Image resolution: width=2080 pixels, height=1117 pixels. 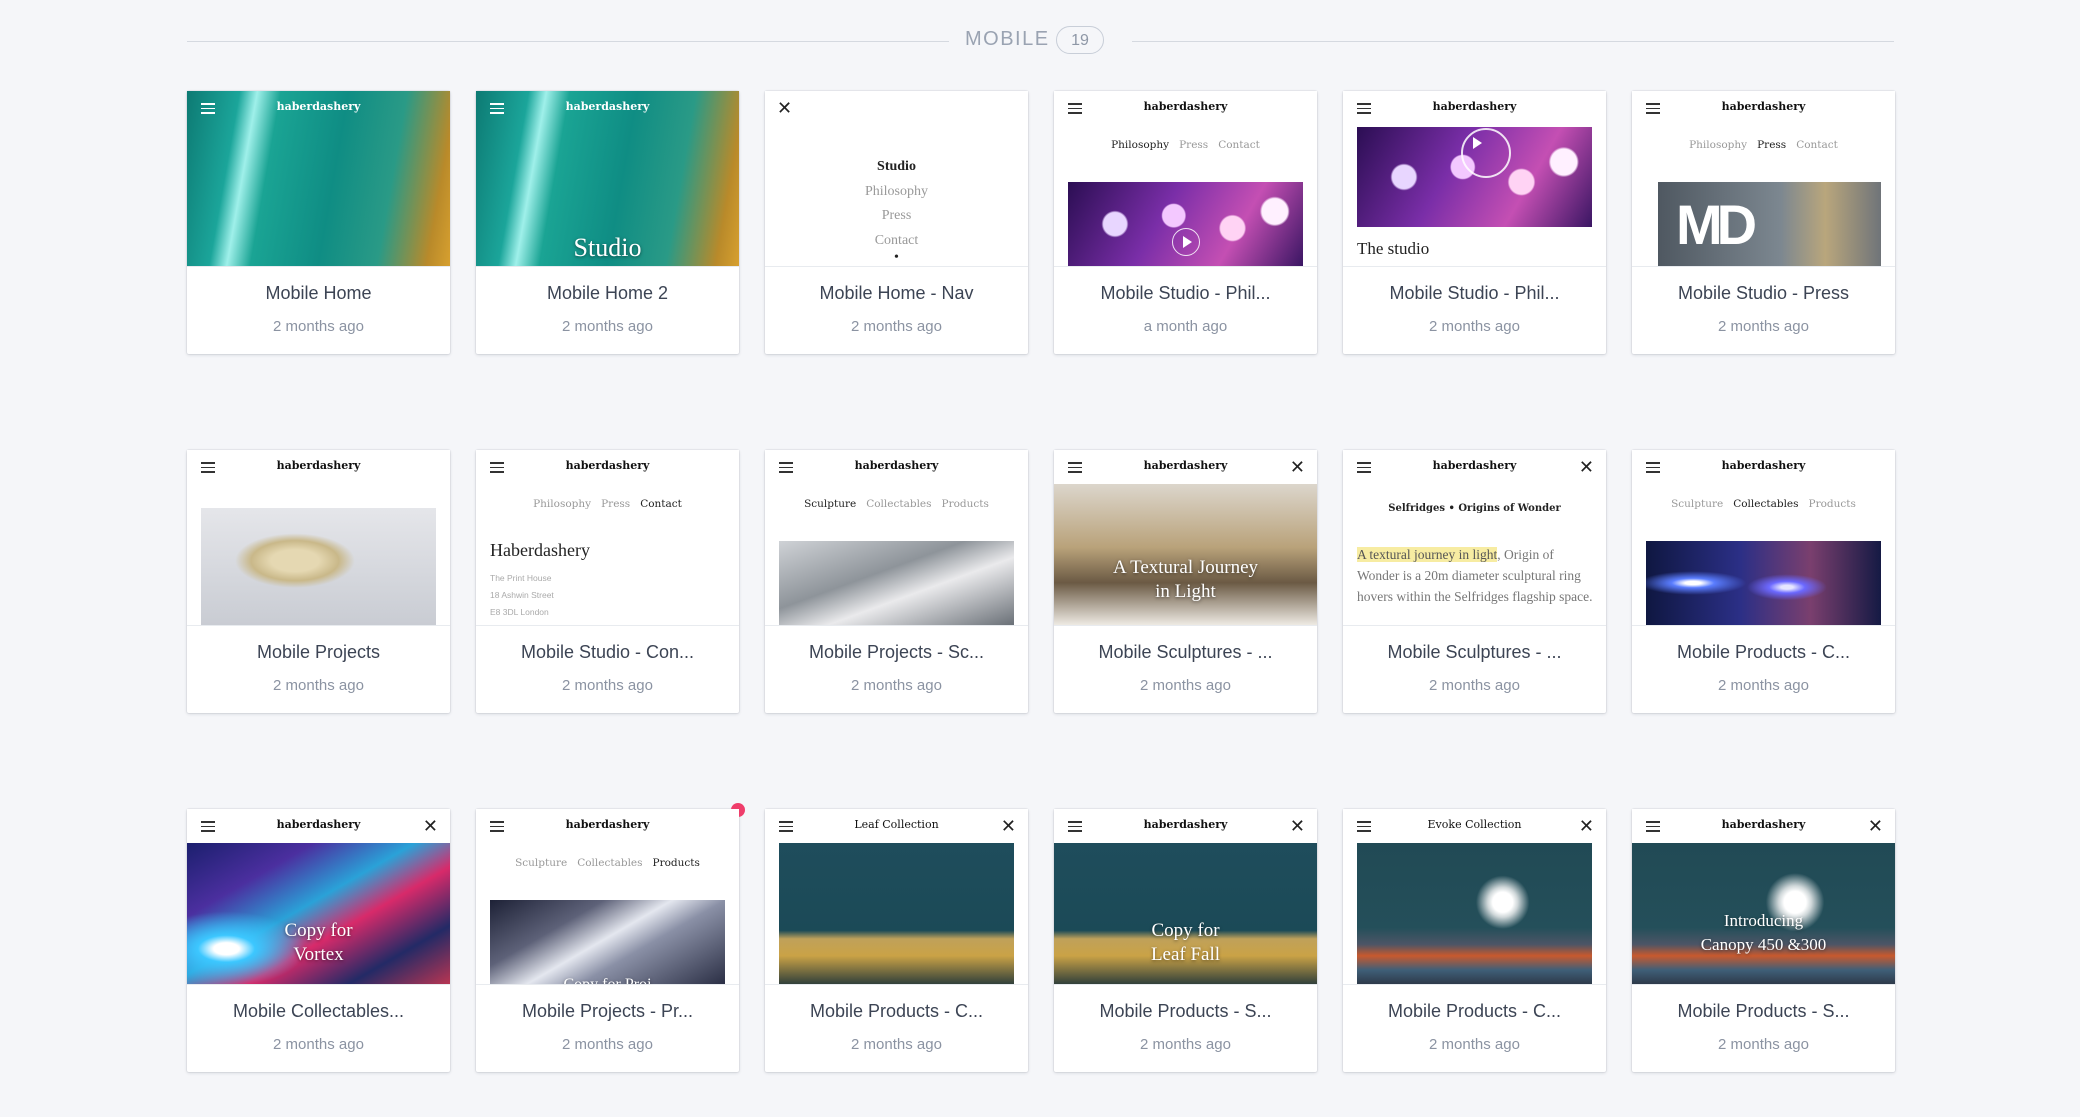 I want to click on screen-thumbnail: ✕ Studio Philosophy Press Contact •, so click(x=896, y=179).